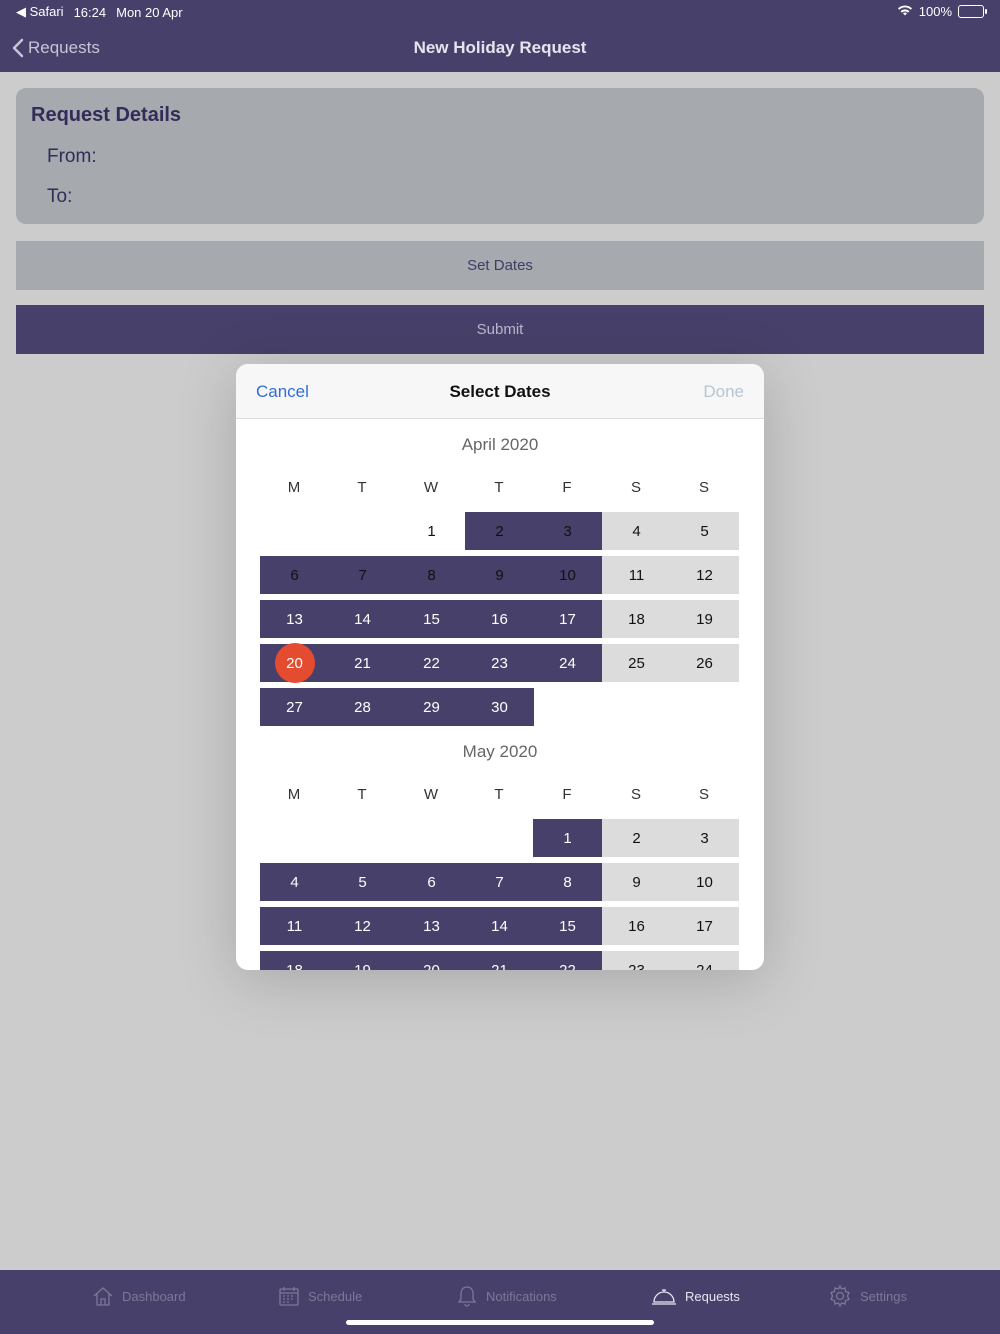 The image size is (1000, 1334). What do you see at coordinates (40, 12) in the screenshot?
I see `back-to-safari: ◀ Safari` at bounding box center [40, 12].